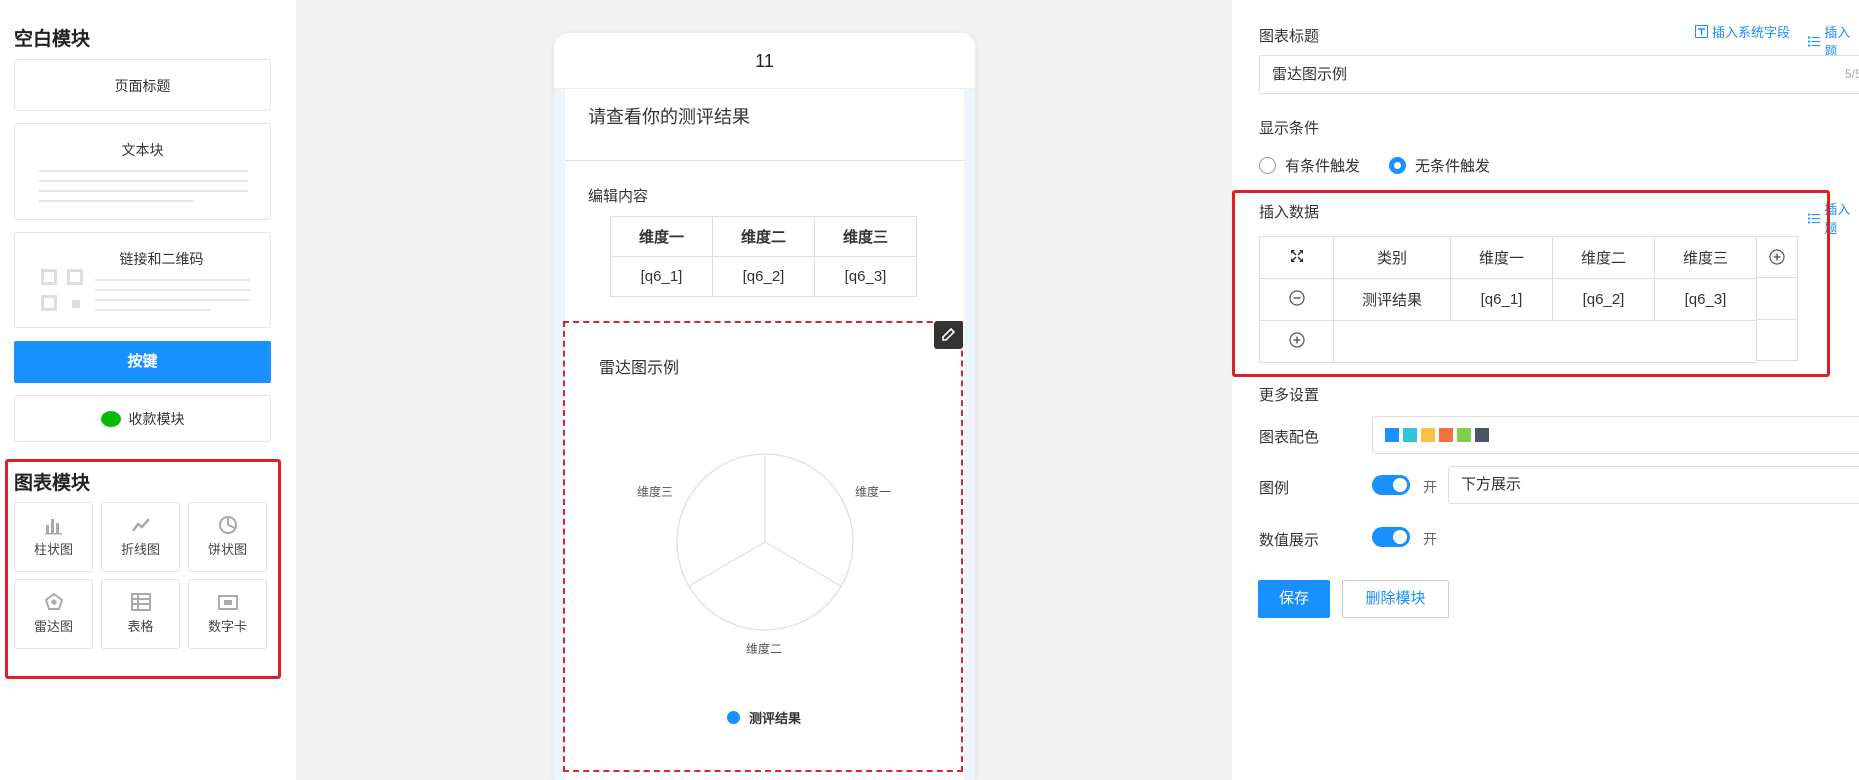  I want to click on page-title-module: 页面标题, so click(142, 85).